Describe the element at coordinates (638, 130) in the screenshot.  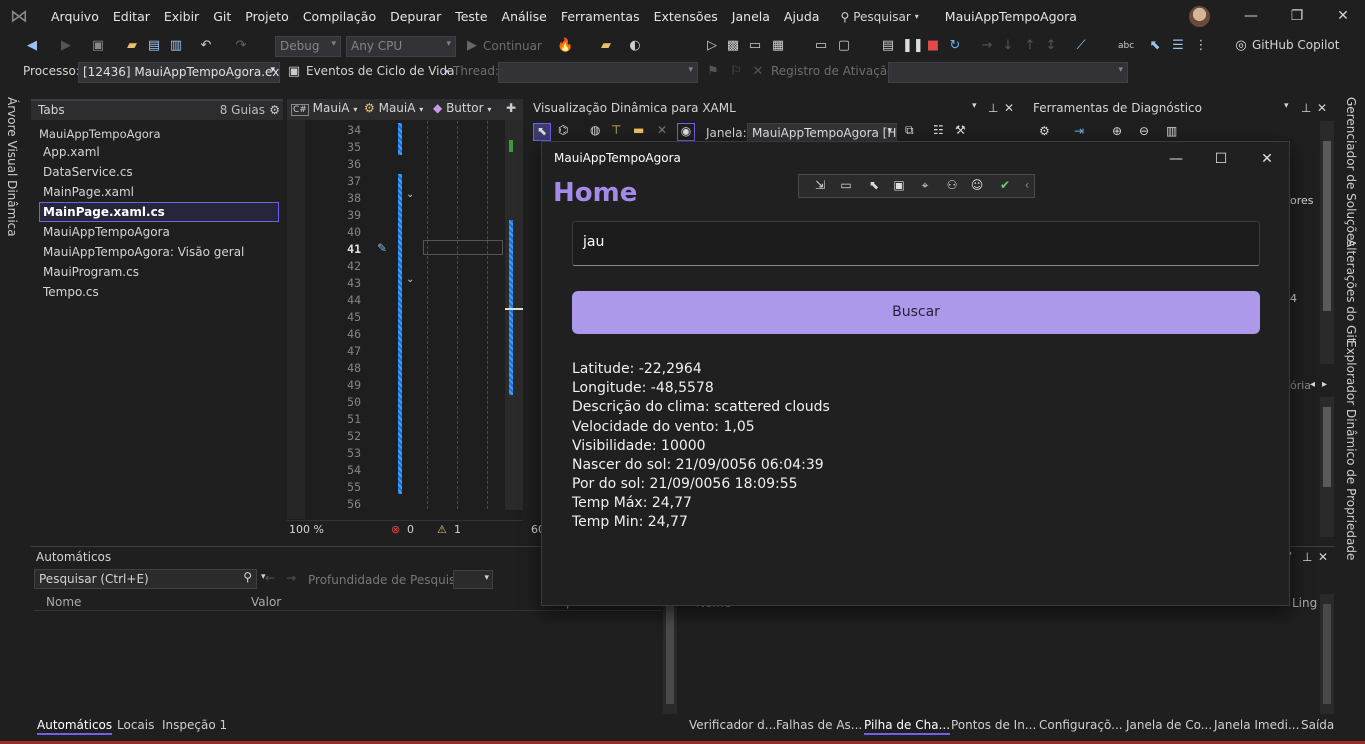
I see `measure-icon: ▬` at that location.